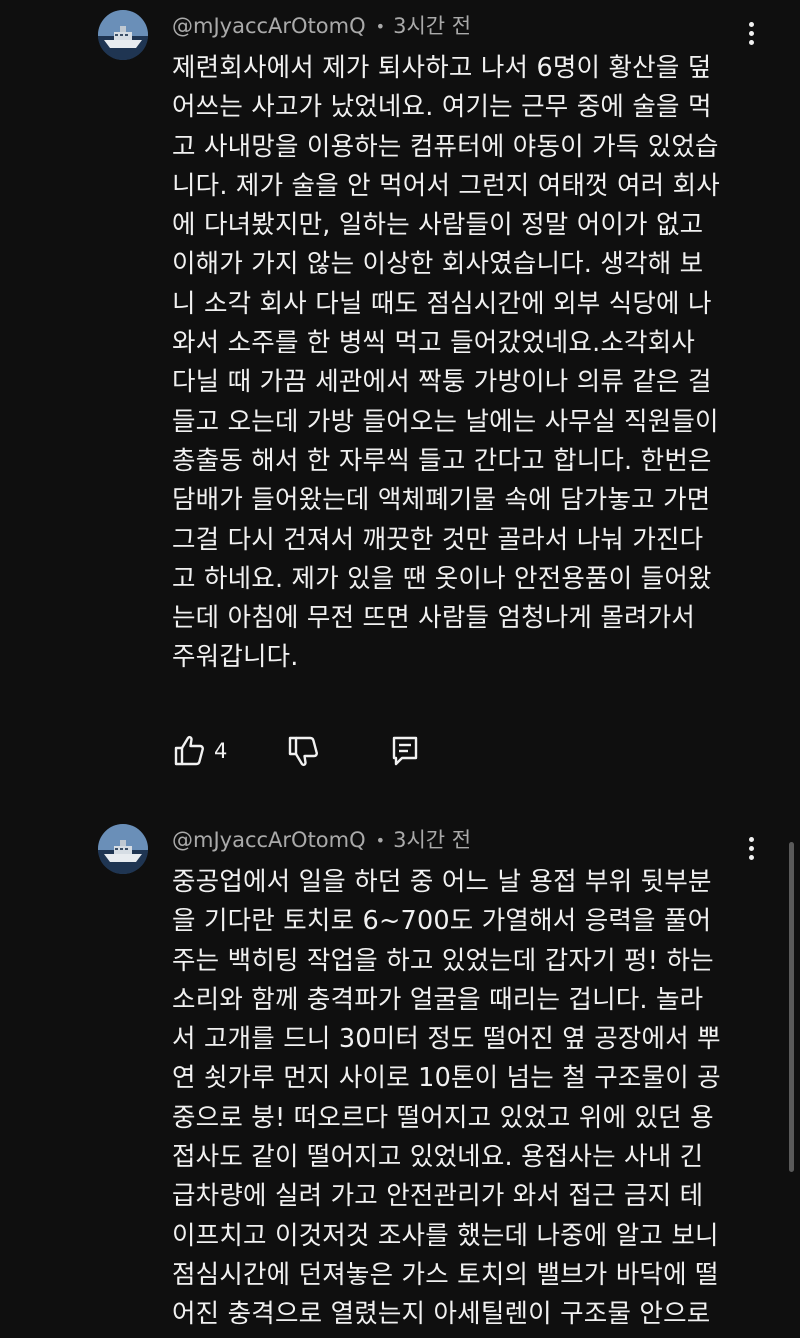 This screenshot has width=800, height=1338. Describe the element at coordinates (405, 751) in the screenshot. I see `reply-comment-icon` at that location.